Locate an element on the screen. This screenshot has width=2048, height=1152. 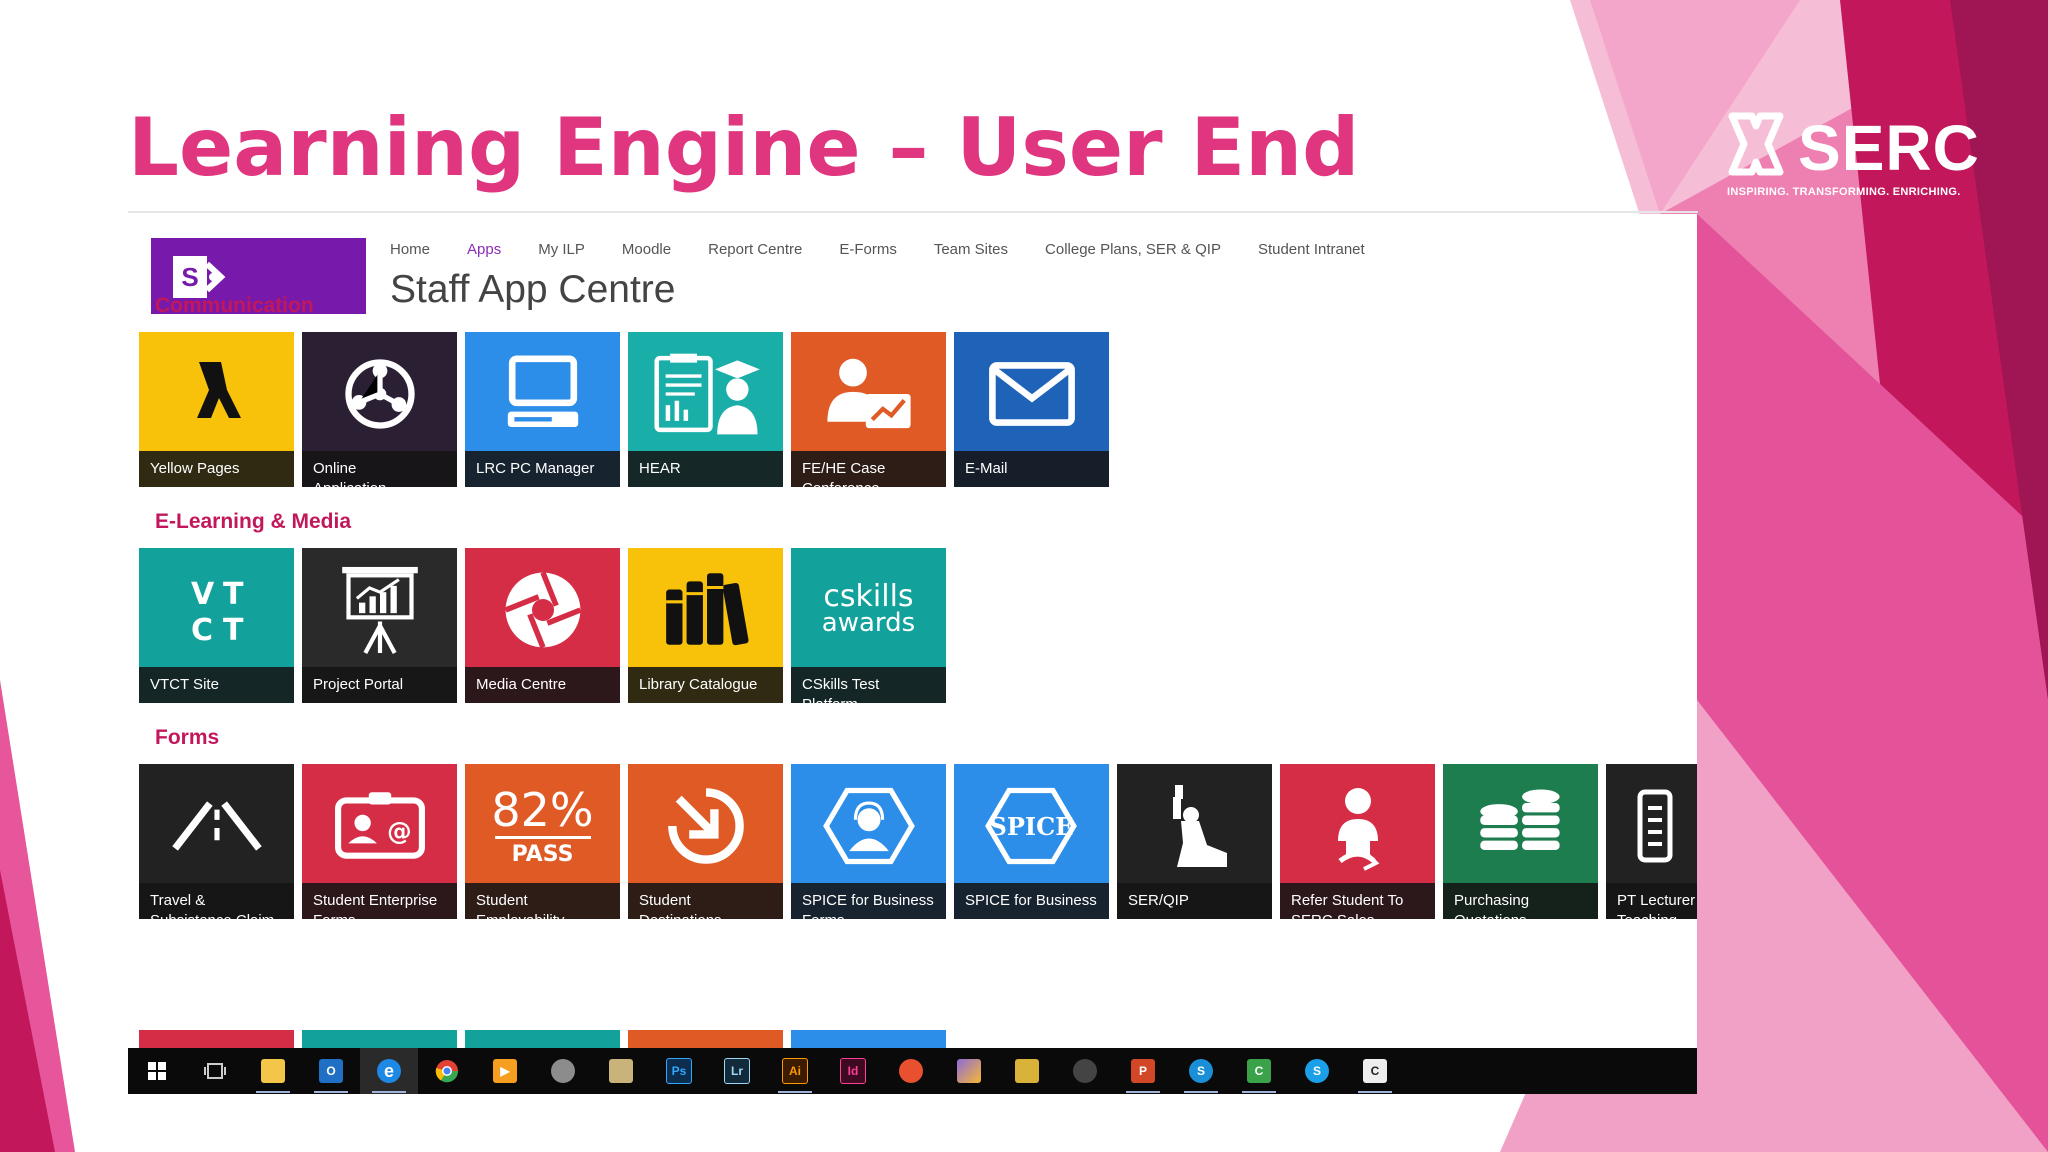
chrome-icon is located at coordinates (447, 1071).